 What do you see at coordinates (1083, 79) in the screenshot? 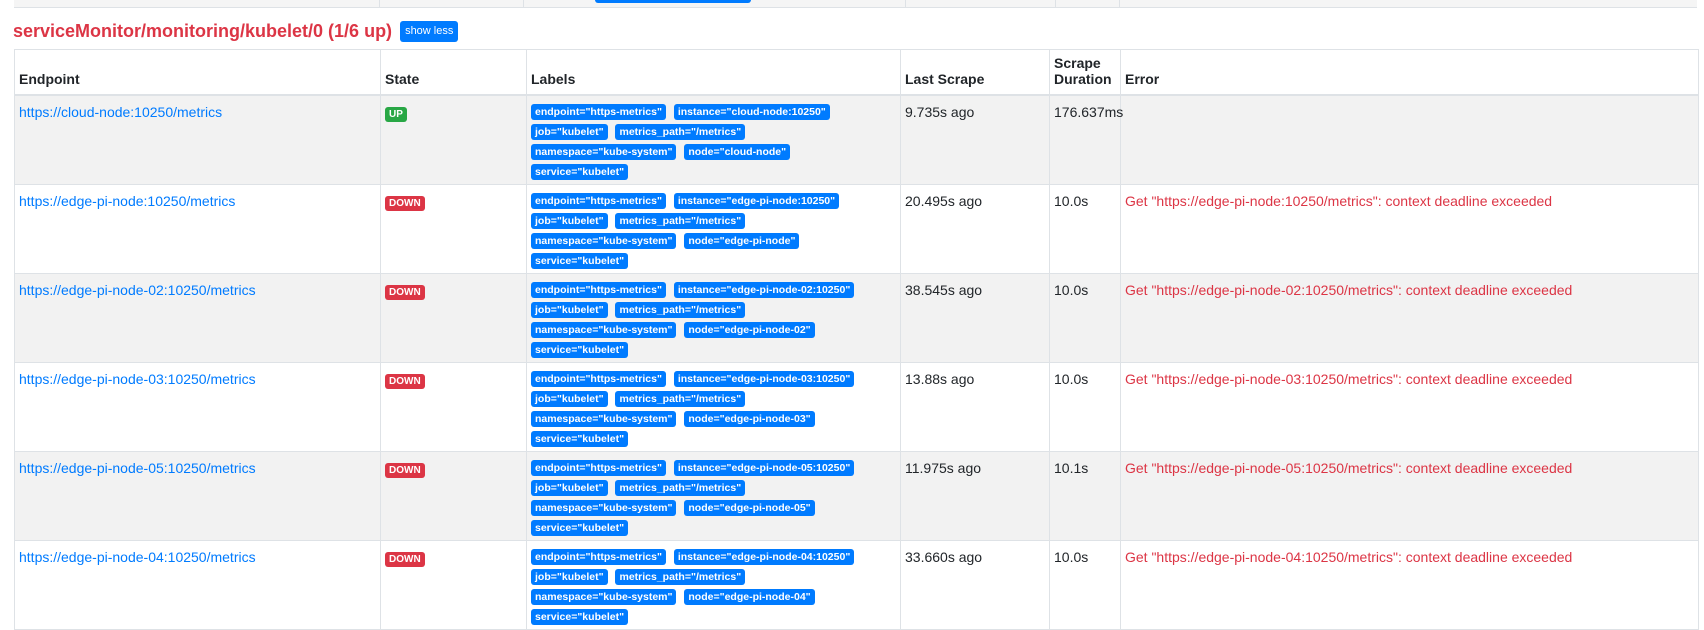
I see `header-scrape-duration-line2: Duration` at bounding box center [1083, 79].